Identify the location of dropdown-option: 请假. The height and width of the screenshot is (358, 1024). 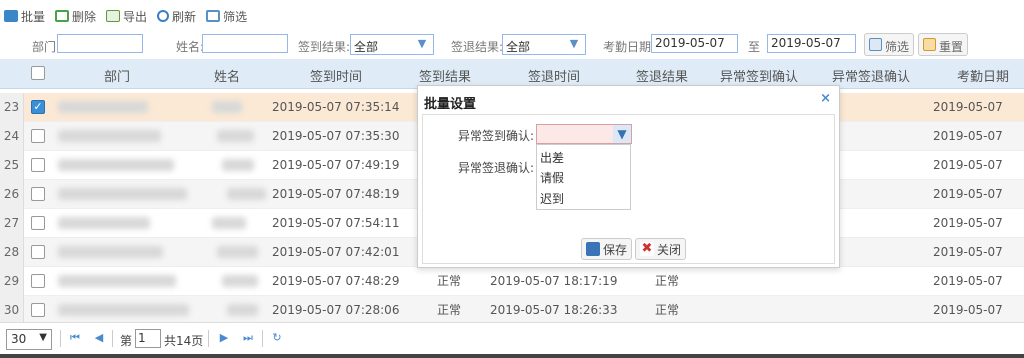
(552, 177).